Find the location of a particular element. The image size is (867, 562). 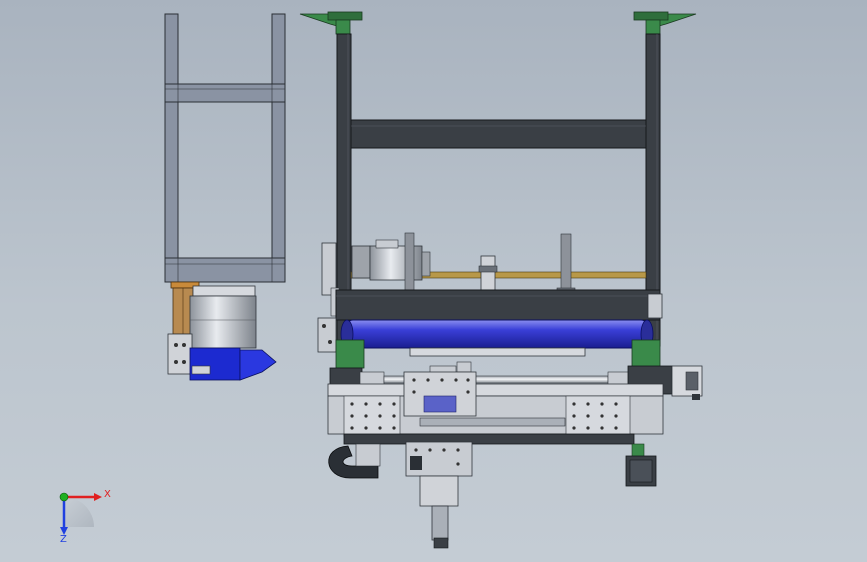

vertical-lift-unit is located at coordinates (439, 495).